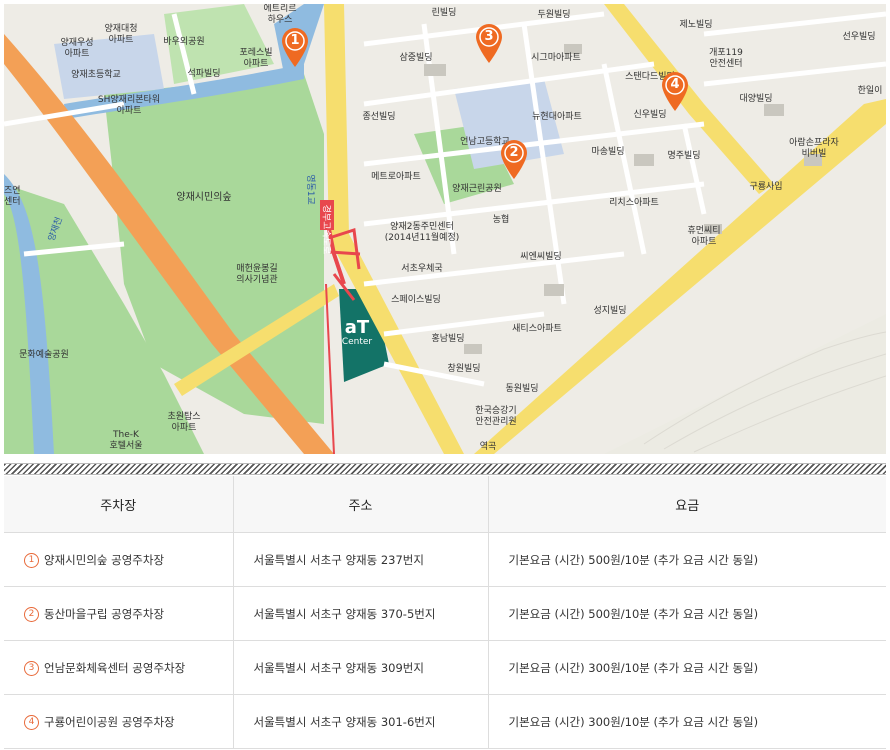 This screenshot has width=890, height=750. What do you see at coordinates (634, 203) in the screenshot?
I see `label-richis: 리치스아파트` at bounding box center [634, 203].